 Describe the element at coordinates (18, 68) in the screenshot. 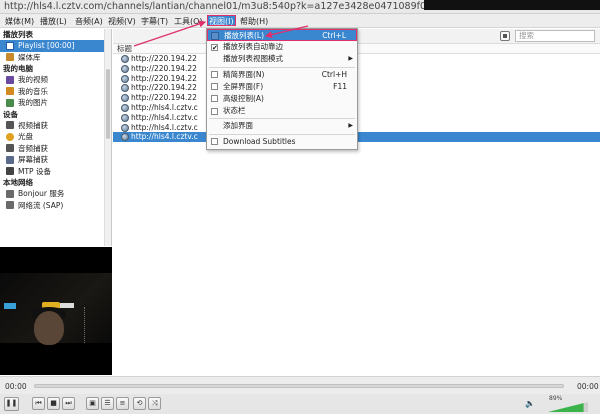

I see `sidebar-header-my-computer: 我的电脑` at that location.